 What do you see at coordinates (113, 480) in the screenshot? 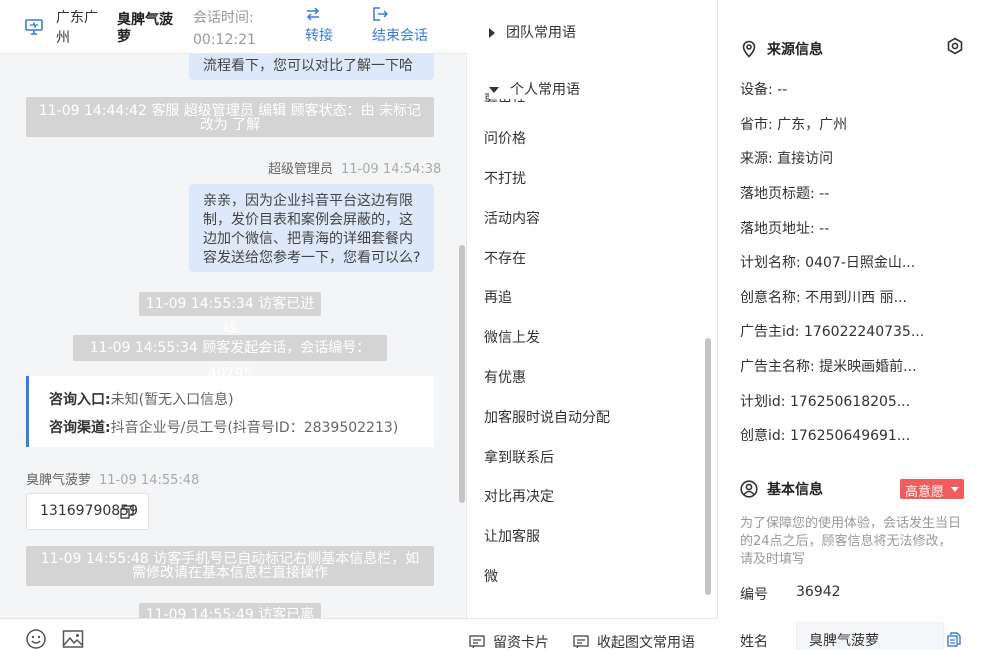
I see `visitor-meta: 臭脾气菠萝 11-09 14:55:48` at bounding box center [113, 480].